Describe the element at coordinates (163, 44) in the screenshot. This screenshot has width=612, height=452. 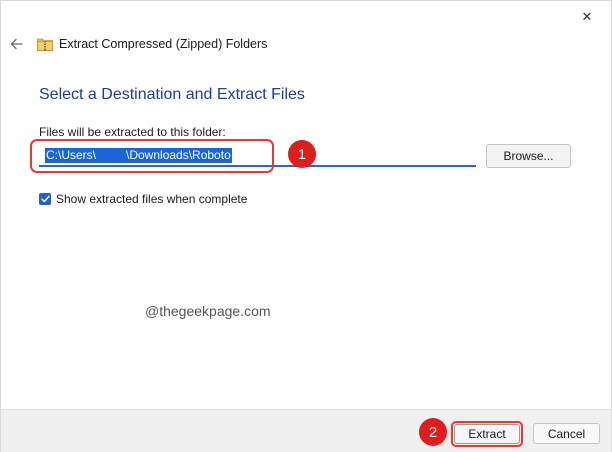
I see `window-title: Extract Compressed (Zipped) Folders` at that location.